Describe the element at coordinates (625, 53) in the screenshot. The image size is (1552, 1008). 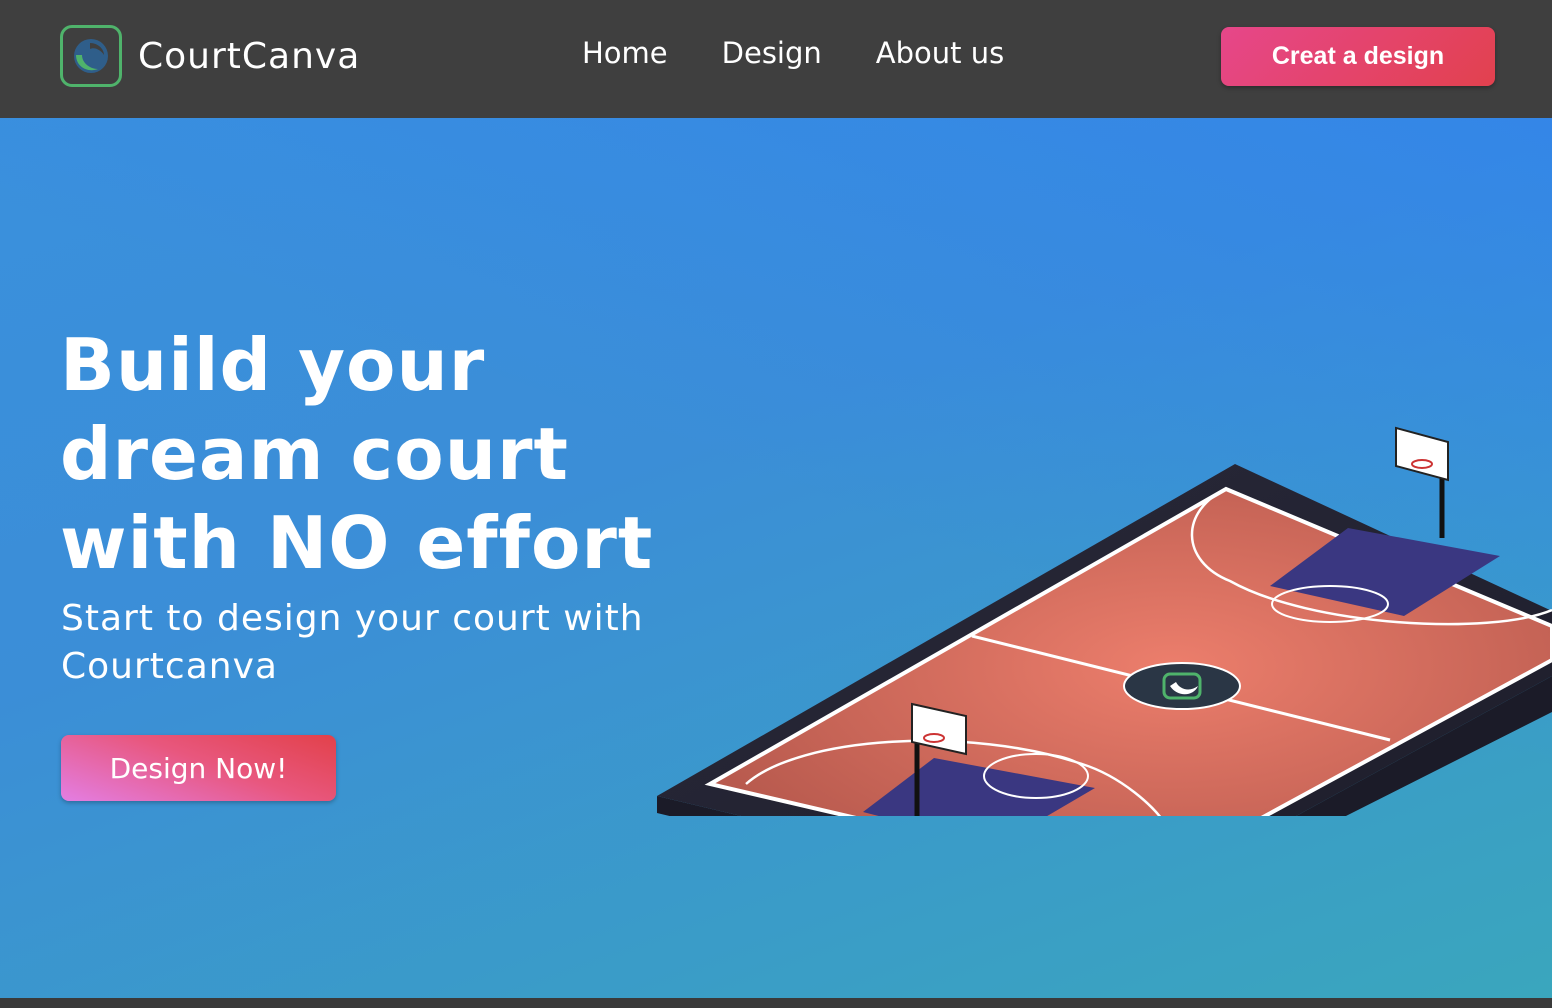
I see `nav-home: Home` at that location.